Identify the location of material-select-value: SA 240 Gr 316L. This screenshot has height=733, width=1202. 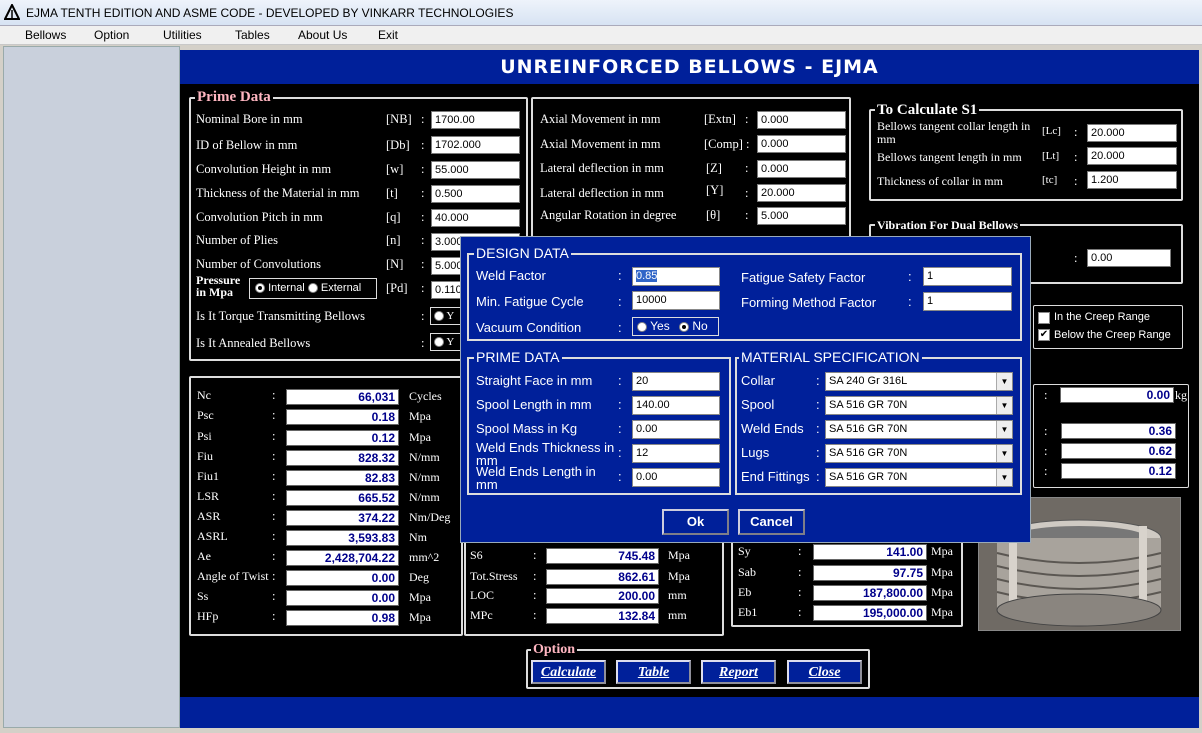
(868, 381).